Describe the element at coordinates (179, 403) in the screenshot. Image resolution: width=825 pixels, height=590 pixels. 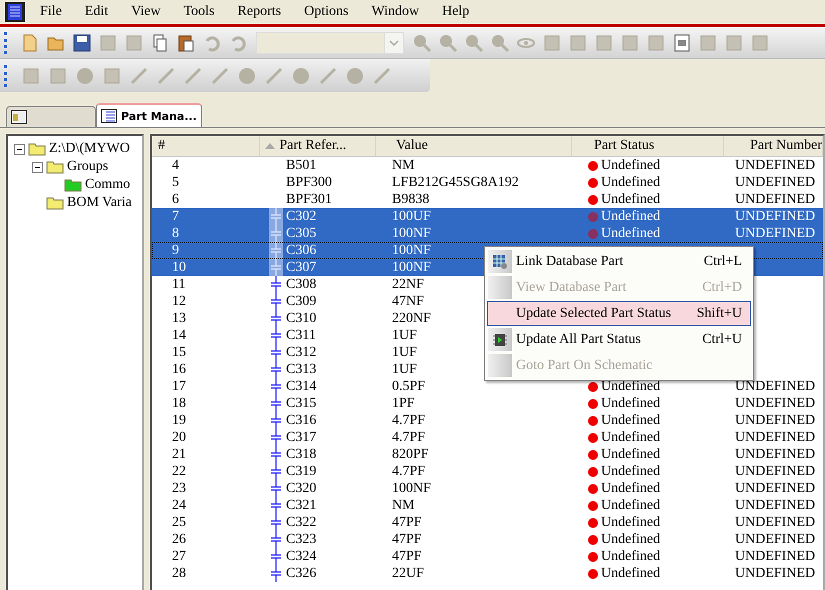
I see `table-cell: 18` at that location.